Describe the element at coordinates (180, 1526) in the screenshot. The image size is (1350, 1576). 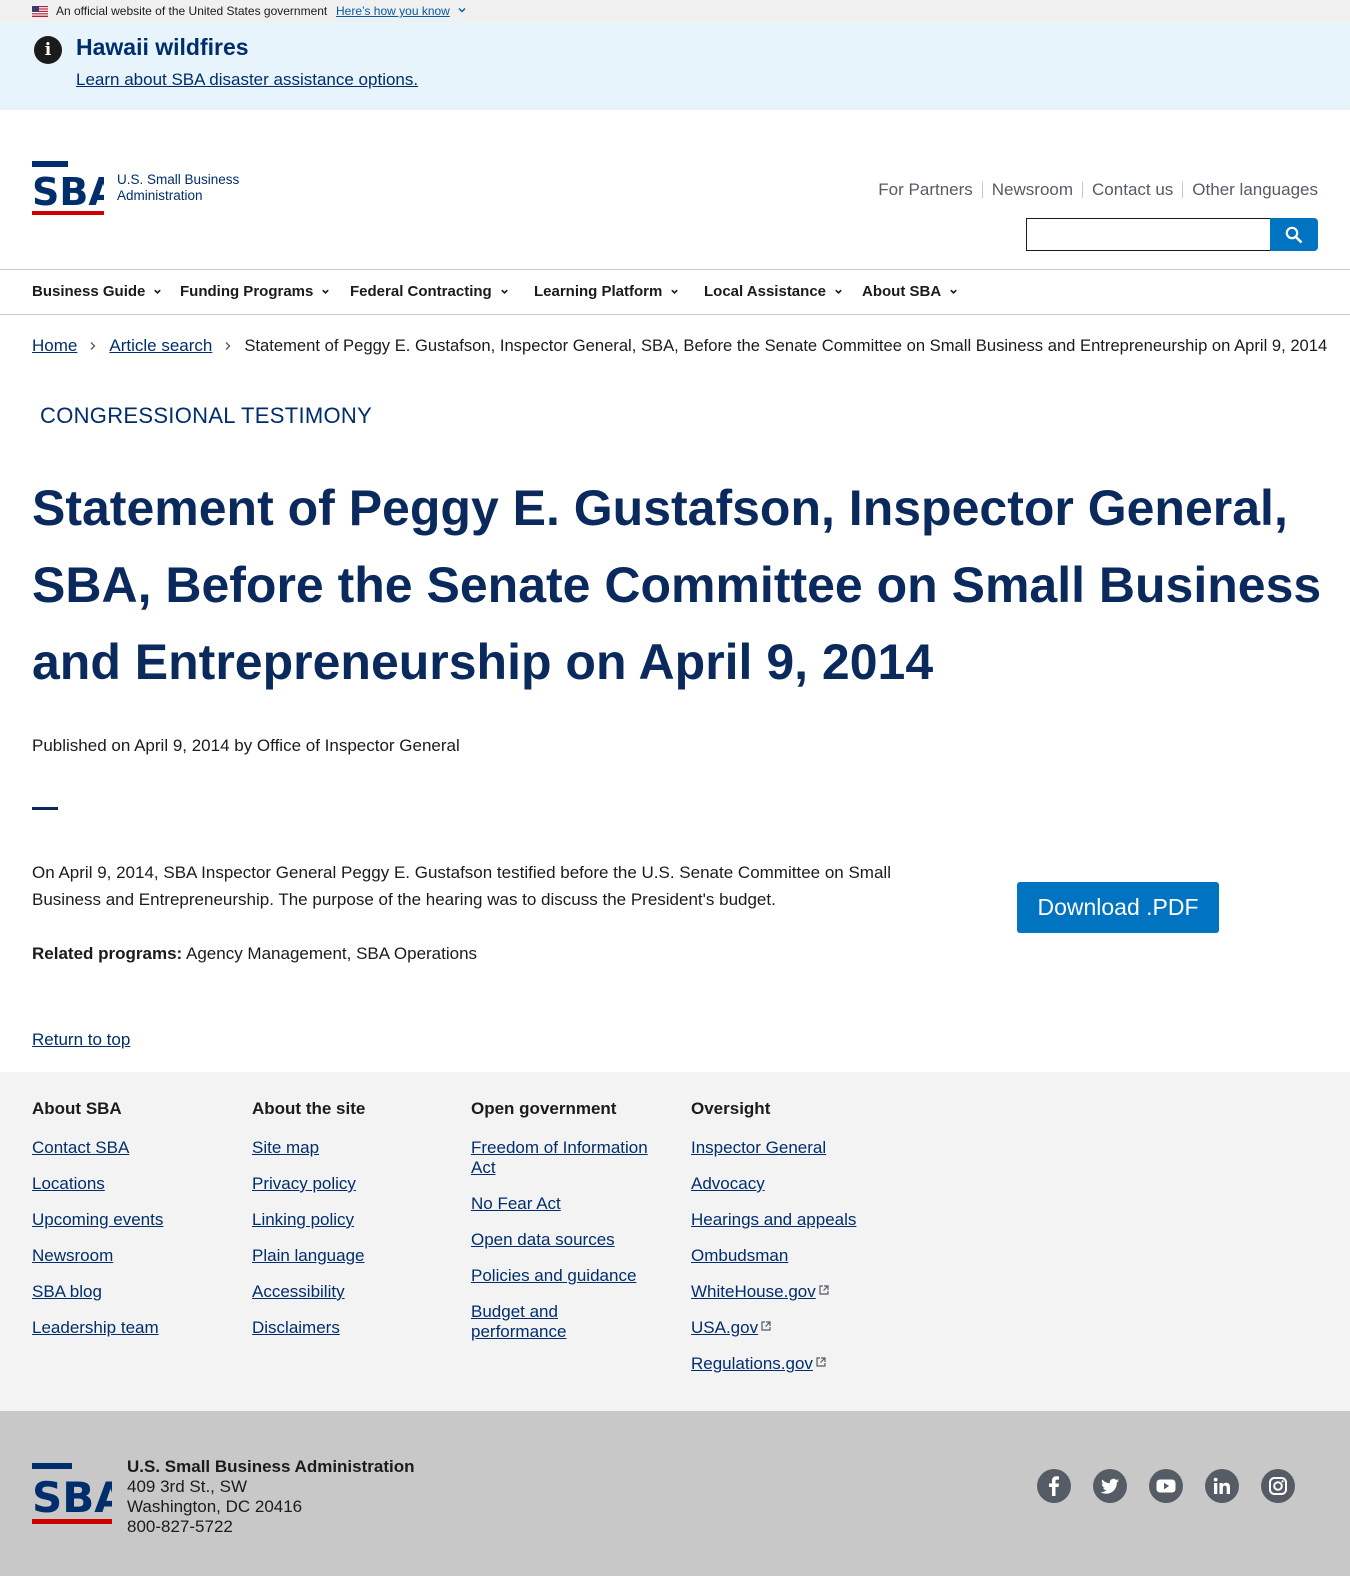
I see `phone-number: 800-827-5722` at that location.